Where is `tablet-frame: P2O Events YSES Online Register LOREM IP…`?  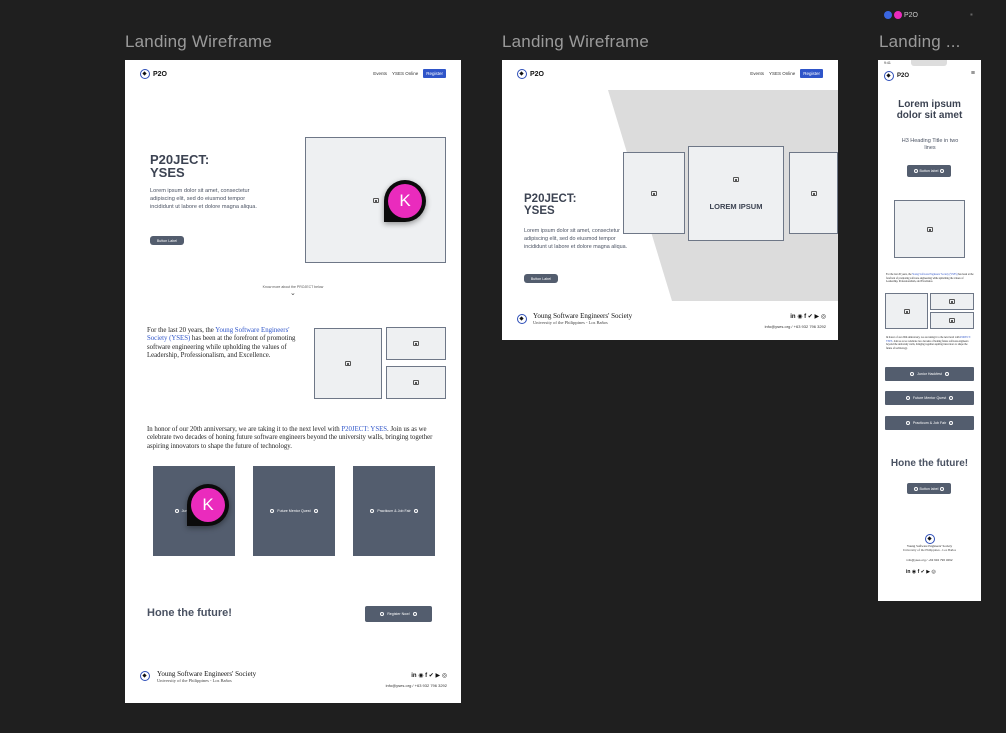
tablet-frame: P2O Events YSES Online Register LOREM IP… is located at coordinates (670, 200).